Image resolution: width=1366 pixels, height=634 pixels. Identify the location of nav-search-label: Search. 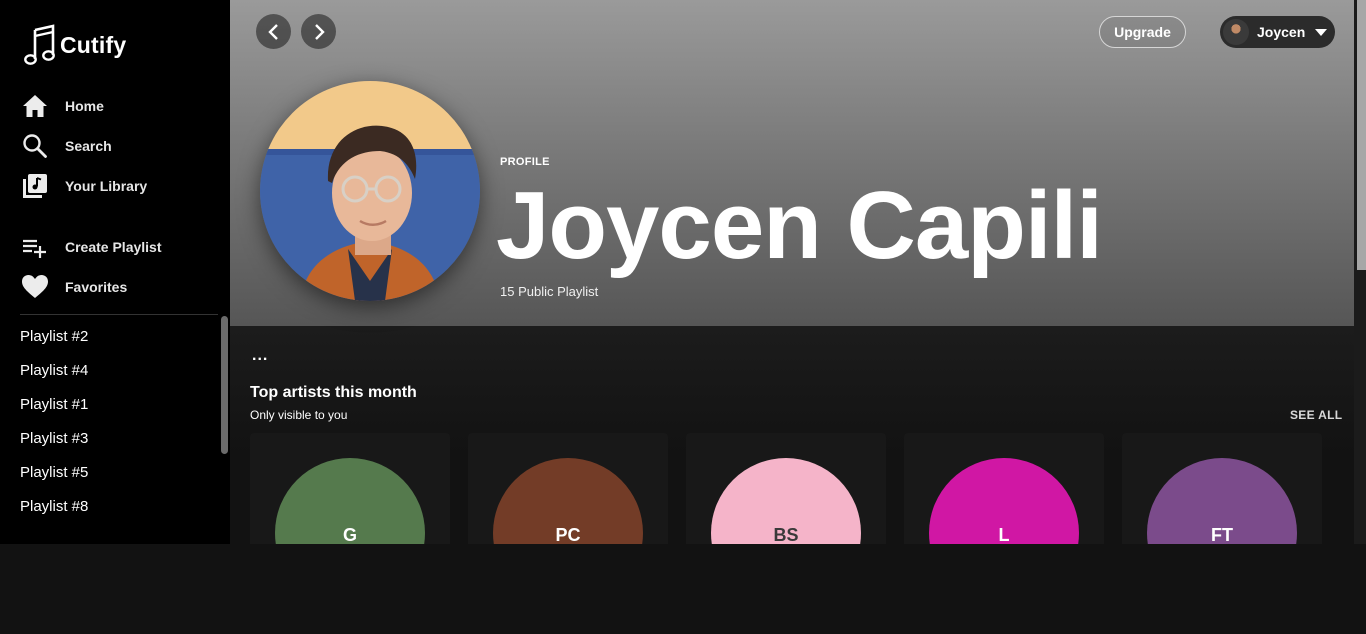
(88, 146).